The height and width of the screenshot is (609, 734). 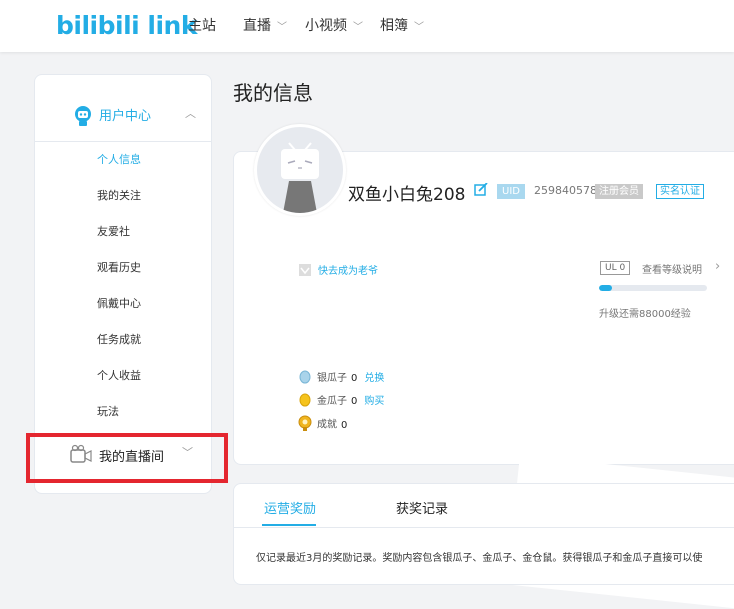 What do you see at coordinates (289, 525) in the screenshot?
I see `active-tab-indicator` at bounding box center [289, 525].